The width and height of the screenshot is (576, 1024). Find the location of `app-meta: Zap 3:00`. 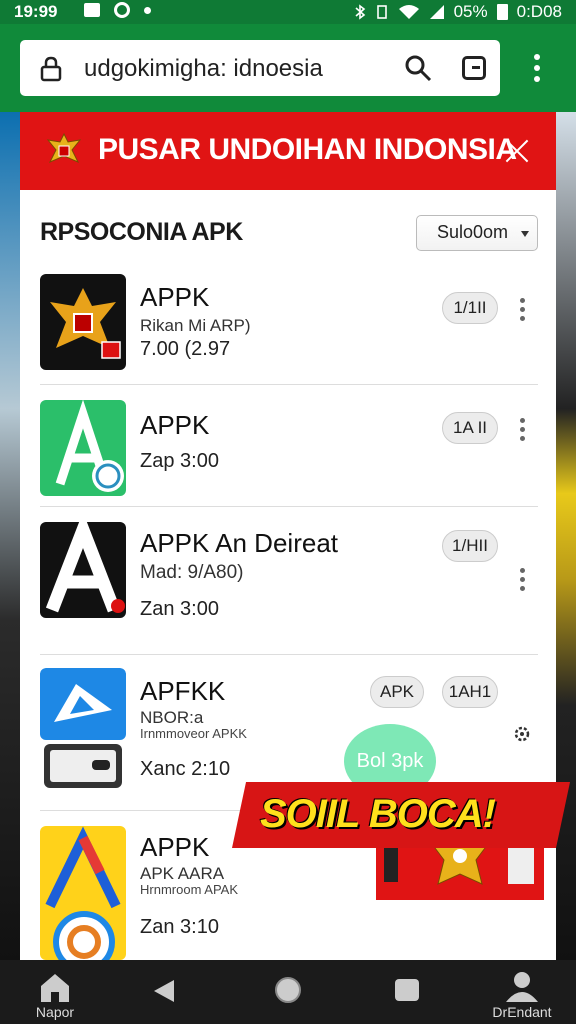

app-meta: Zap 3:00 is located at coordinates (179, 461).